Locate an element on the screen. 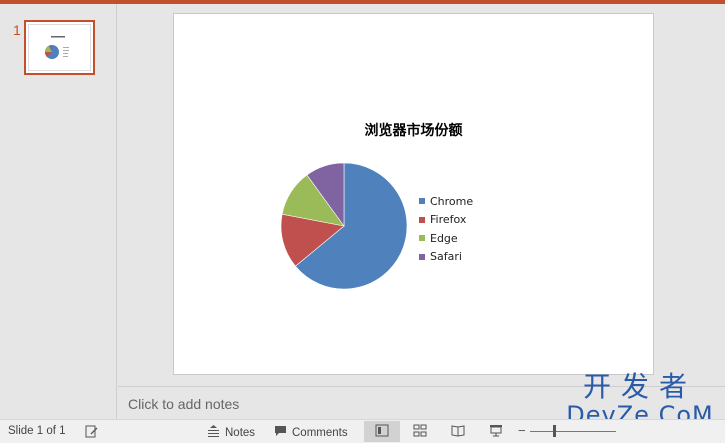 The image size is (725, 443). normal-view-button is located at coordinates (382, 431).